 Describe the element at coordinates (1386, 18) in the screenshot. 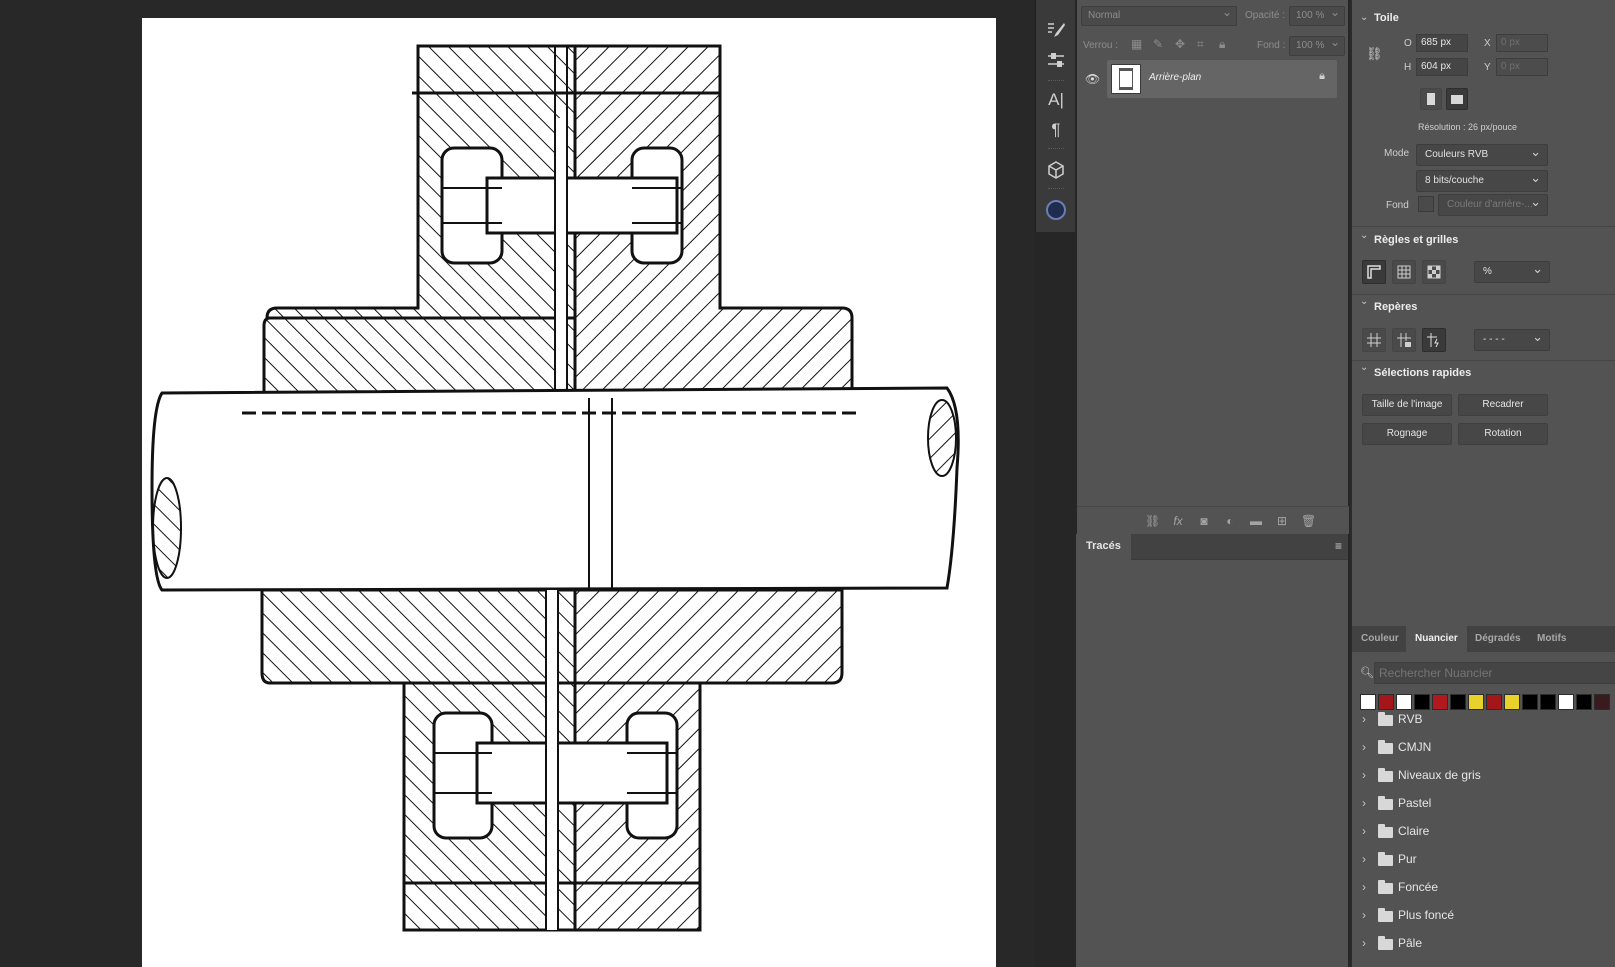

I see `section-title-canvas: Toile` at that location.